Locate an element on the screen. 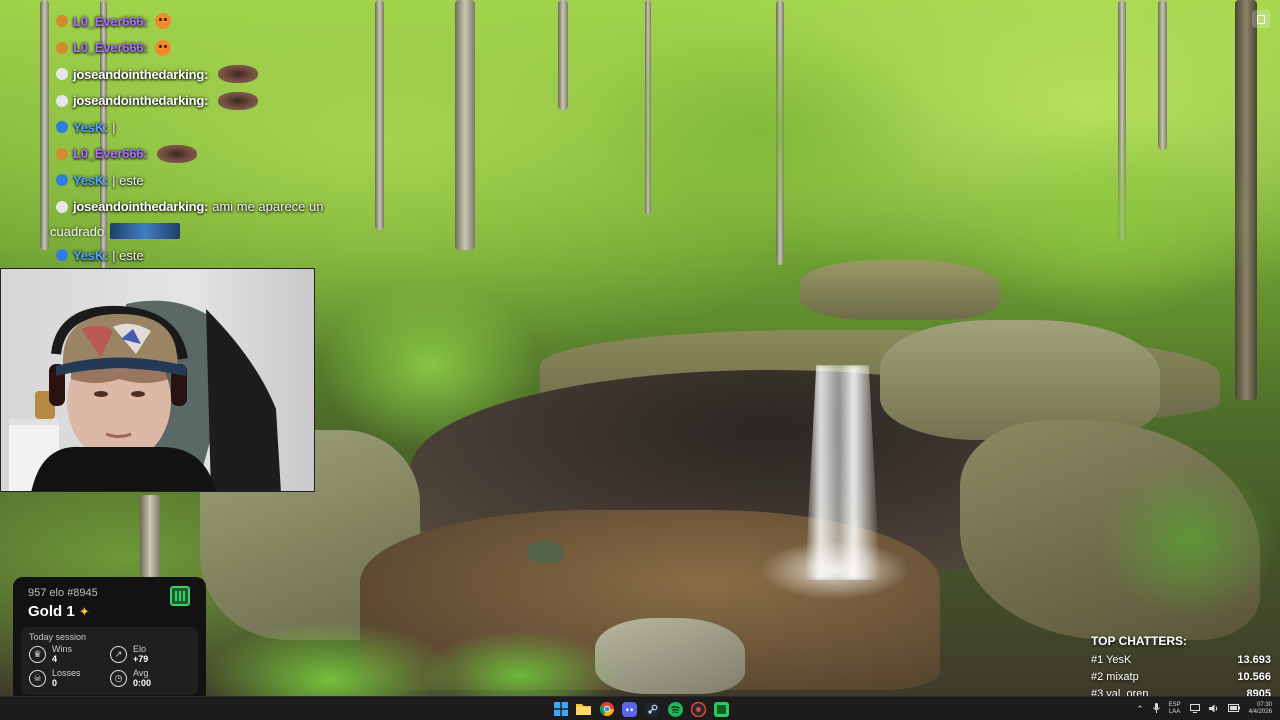 This screenshot has height=720, width=1280. top-chatter-row: #1 YesK 13.693 is located at coordinates (1181, 662).